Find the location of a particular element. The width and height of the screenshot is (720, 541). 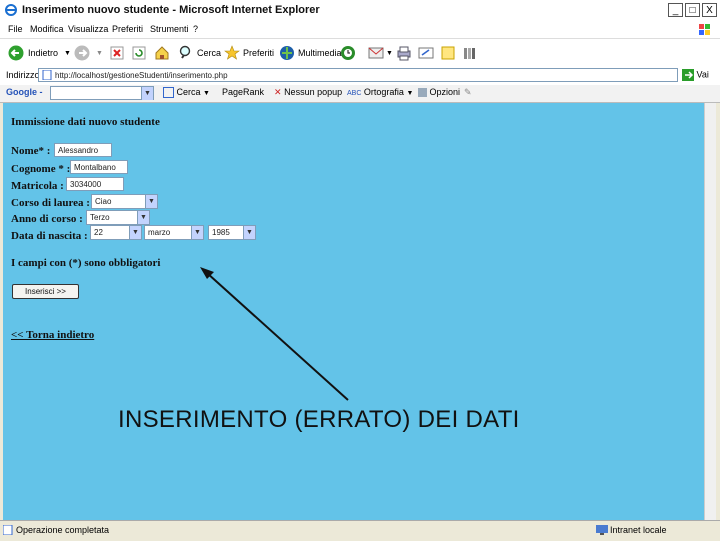

messenger-button is located at coordinates (448, 53).